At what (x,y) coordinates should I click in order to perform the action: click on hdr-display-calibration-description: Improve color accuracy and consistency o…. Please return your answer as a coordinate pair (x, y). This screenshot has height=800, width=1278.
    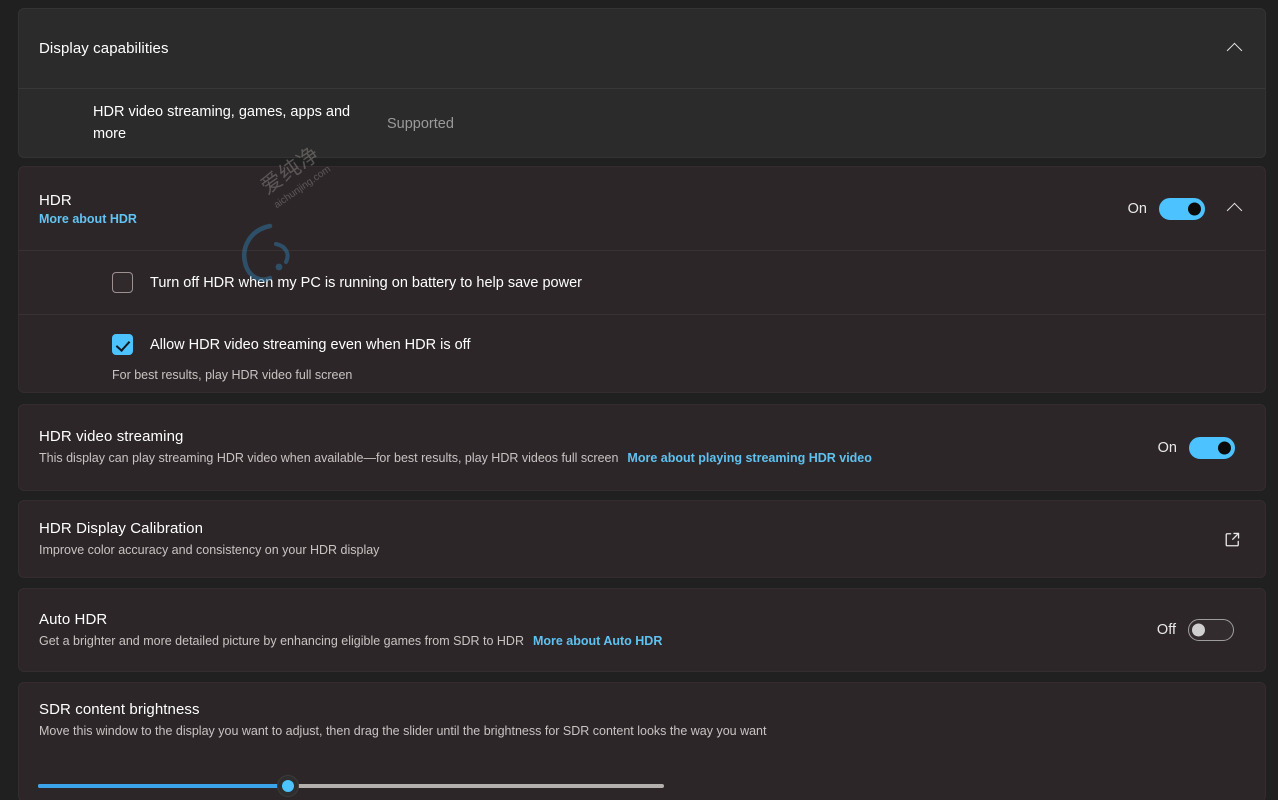
    Looking at the image, I should click on (209, 549).